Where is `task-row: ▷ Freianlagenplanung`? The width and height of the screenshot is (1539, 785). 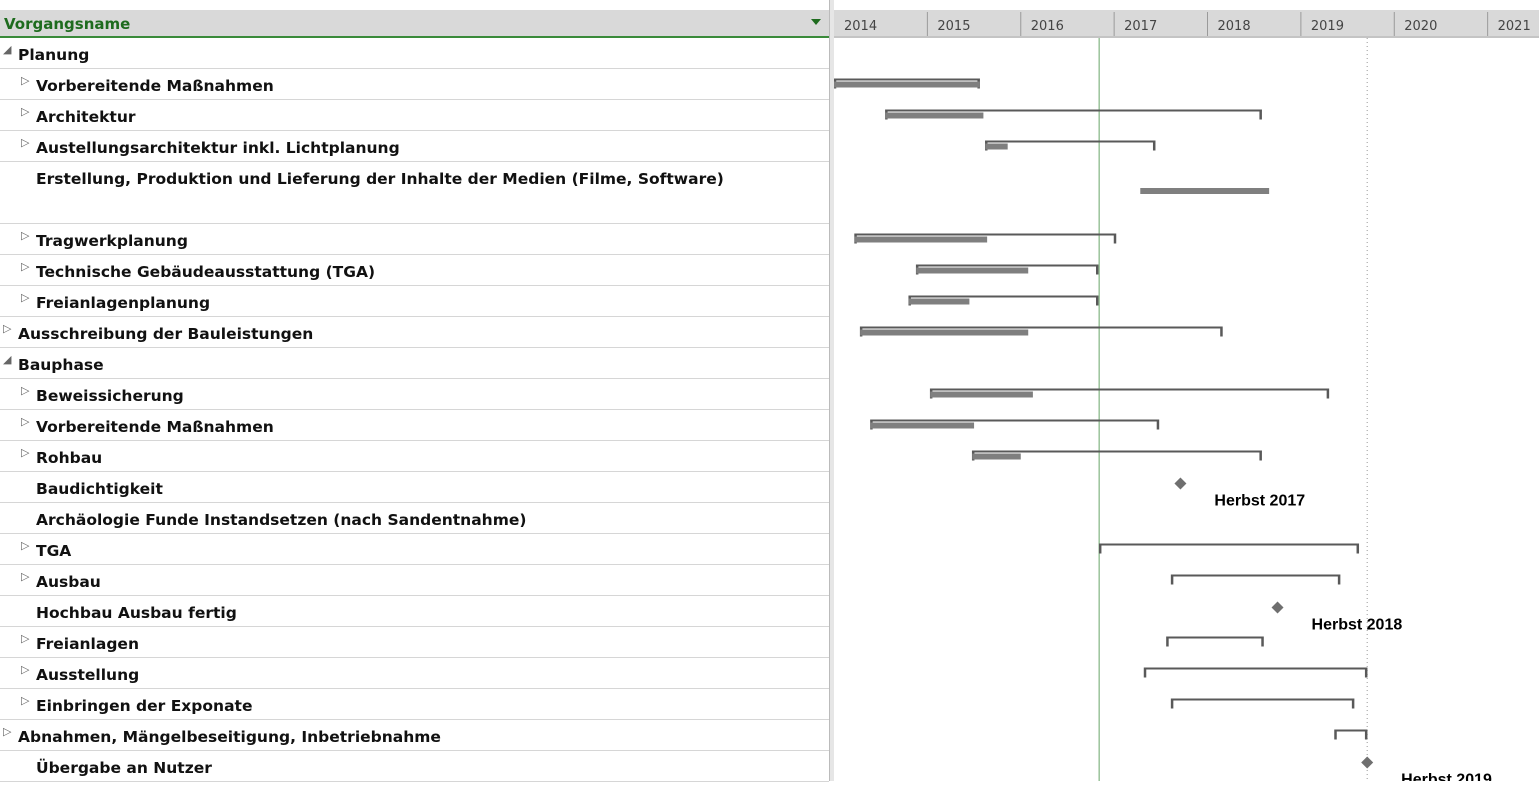
task-row: ▷ Freianlagenplanung is located at coordinates (414, 301).